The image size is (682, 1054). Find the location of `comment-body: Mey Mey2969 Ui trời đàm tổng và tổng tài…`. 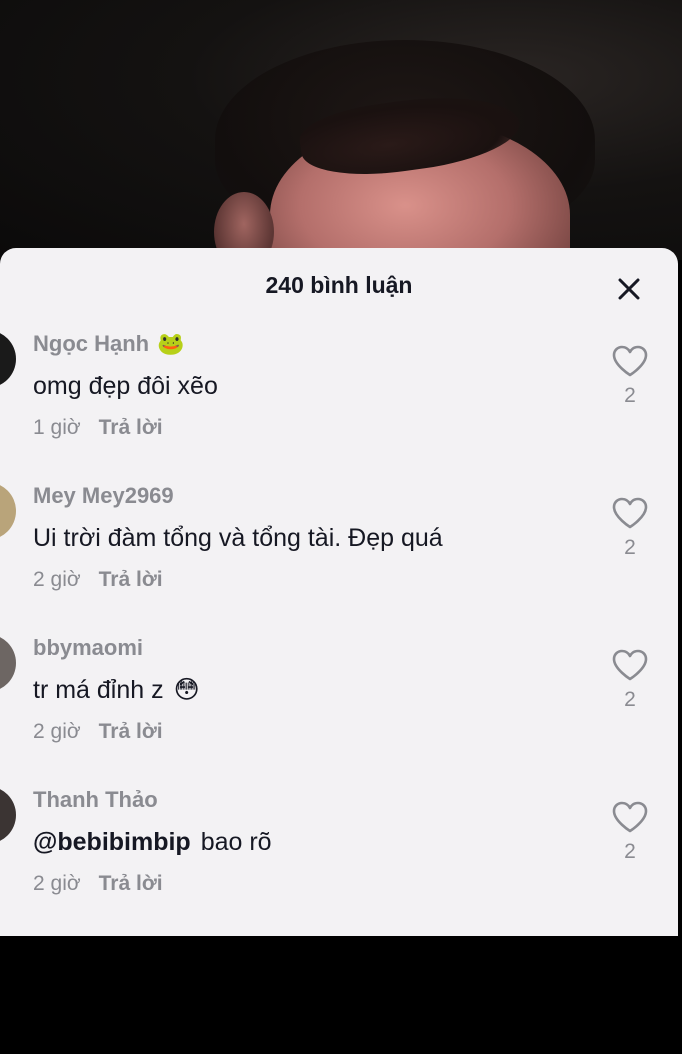

comment-body: Mey Mey2969 Ui trời đàm tổng và tổng tài… is located at coordinates (313, 538).